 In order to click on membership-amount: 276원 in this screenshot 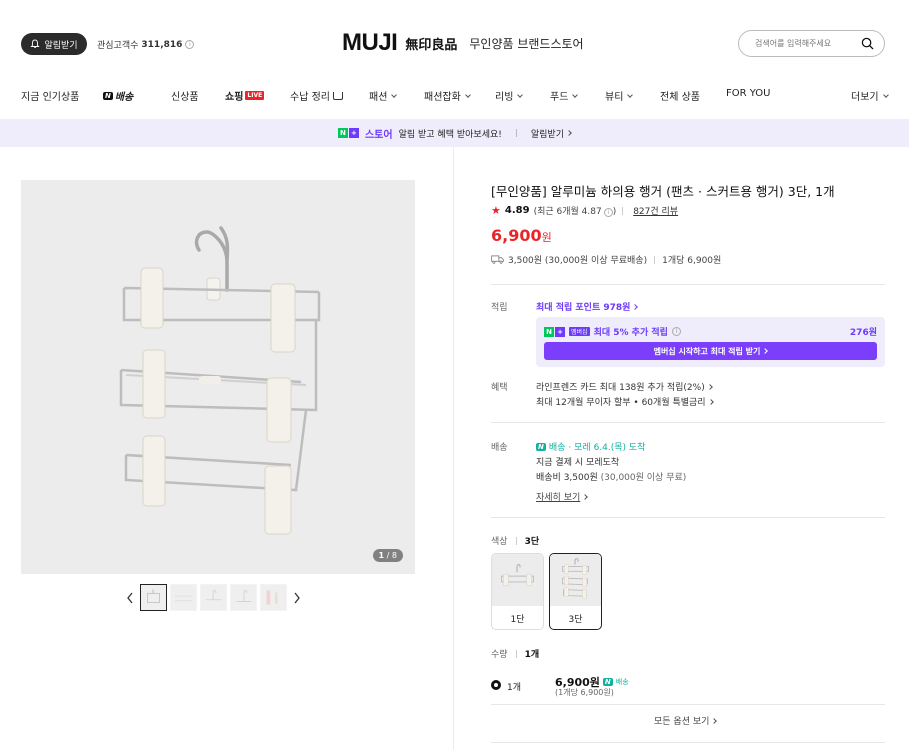, I will do `click(863, 333)`.